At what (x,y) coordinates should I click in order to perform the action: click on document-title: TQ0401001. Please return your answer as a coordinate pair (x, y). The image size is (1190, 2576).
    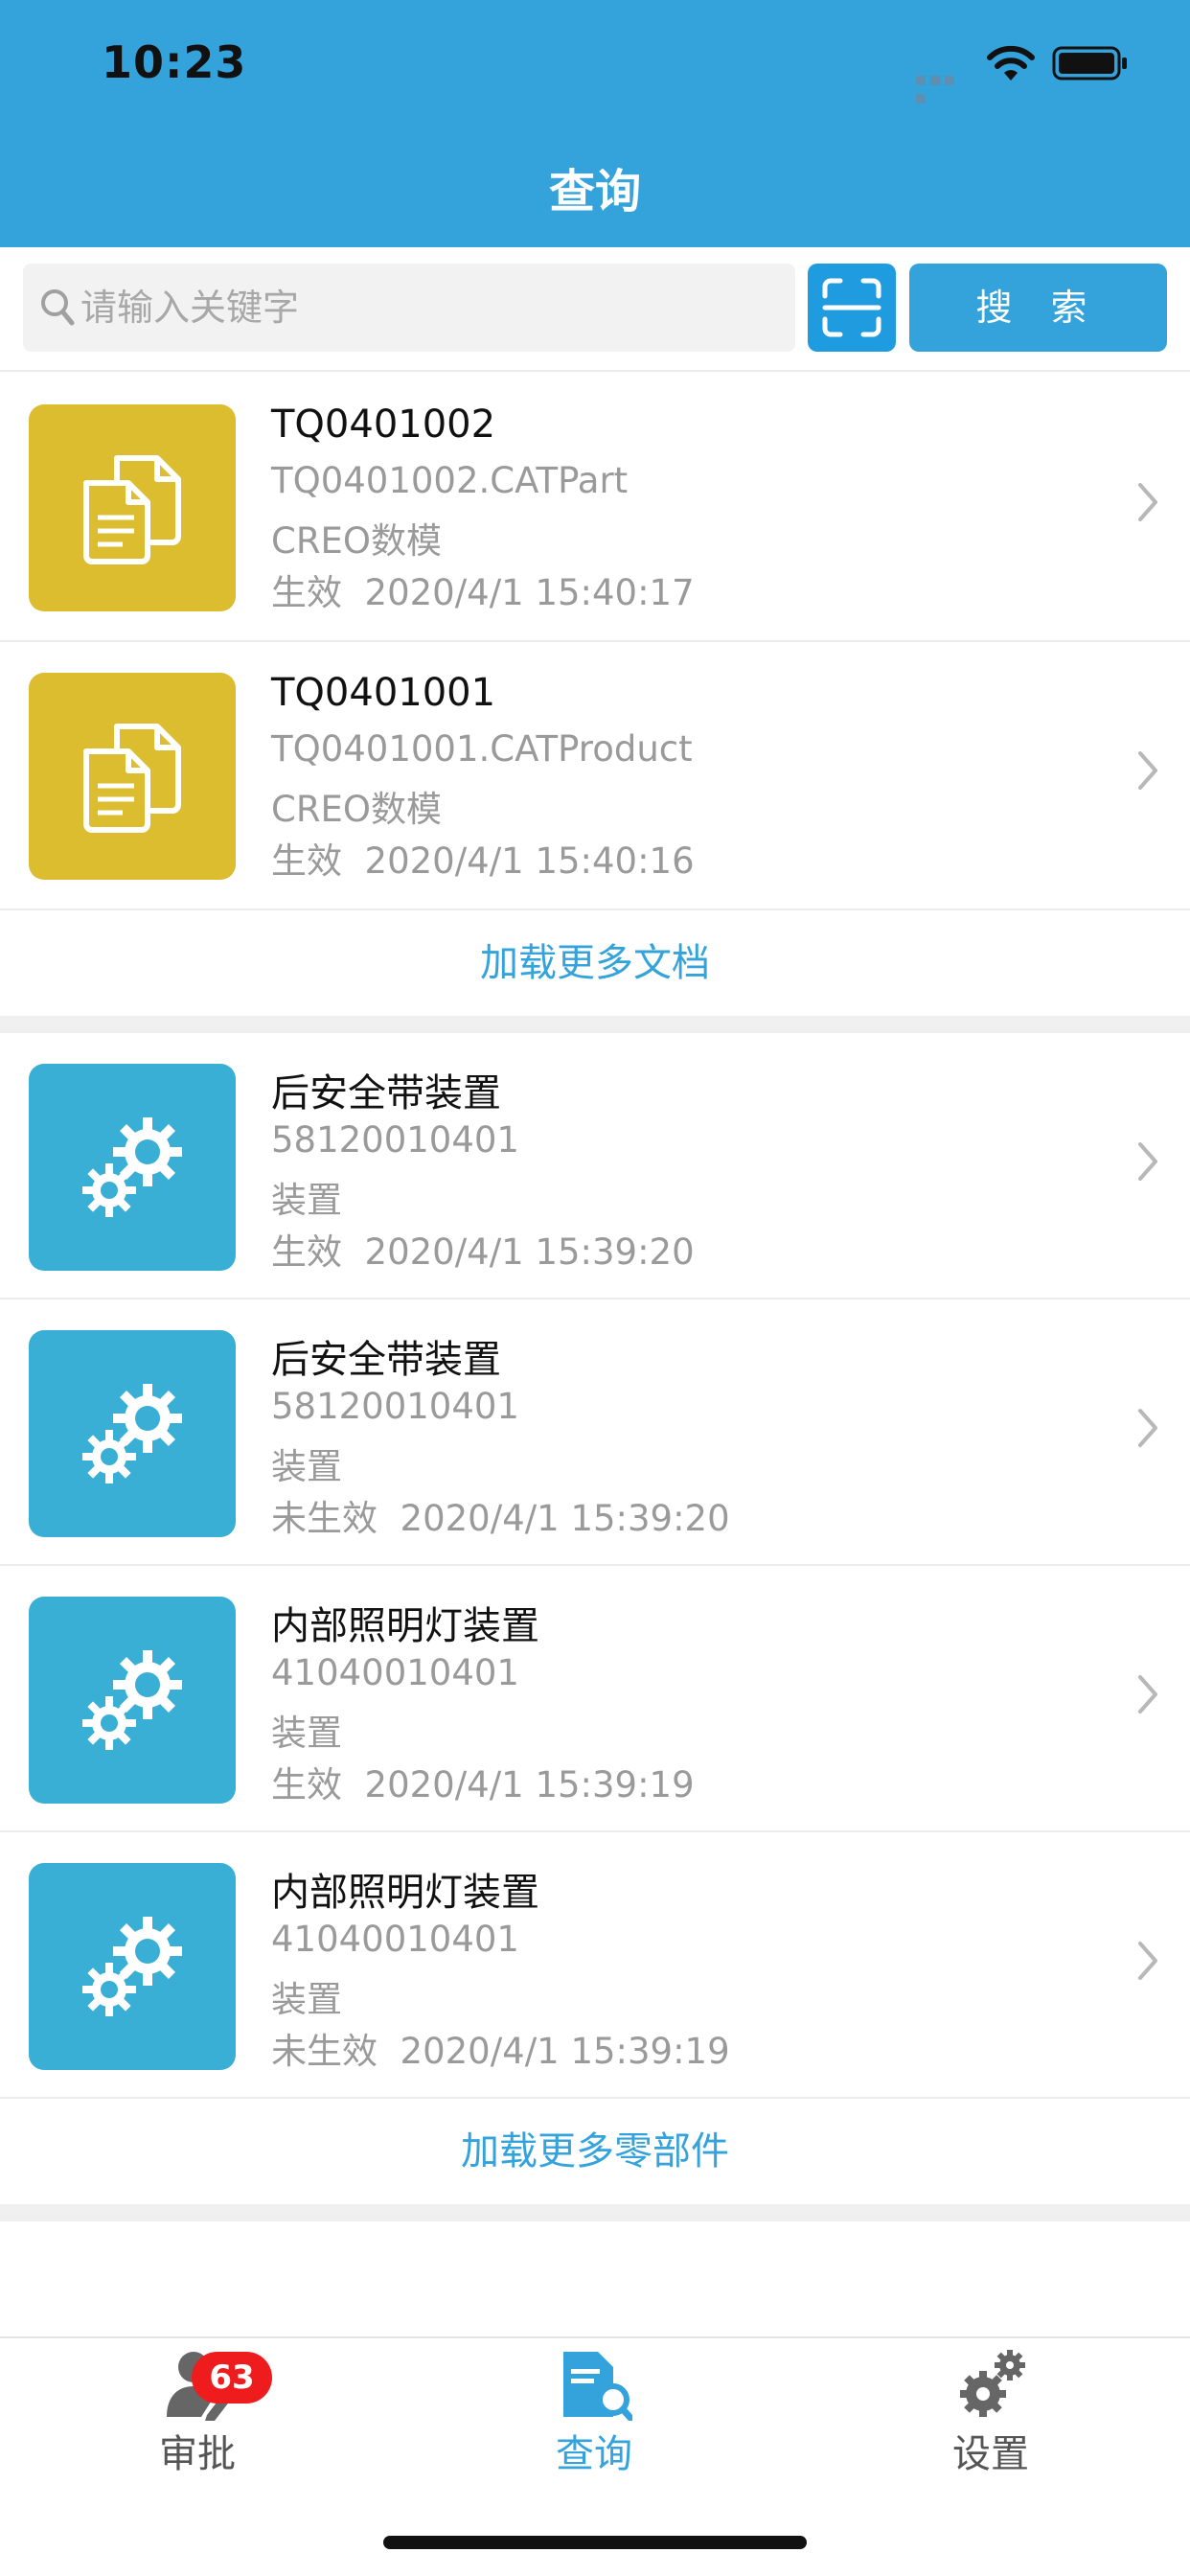
    Looking at the image, I should click on (383, 693).